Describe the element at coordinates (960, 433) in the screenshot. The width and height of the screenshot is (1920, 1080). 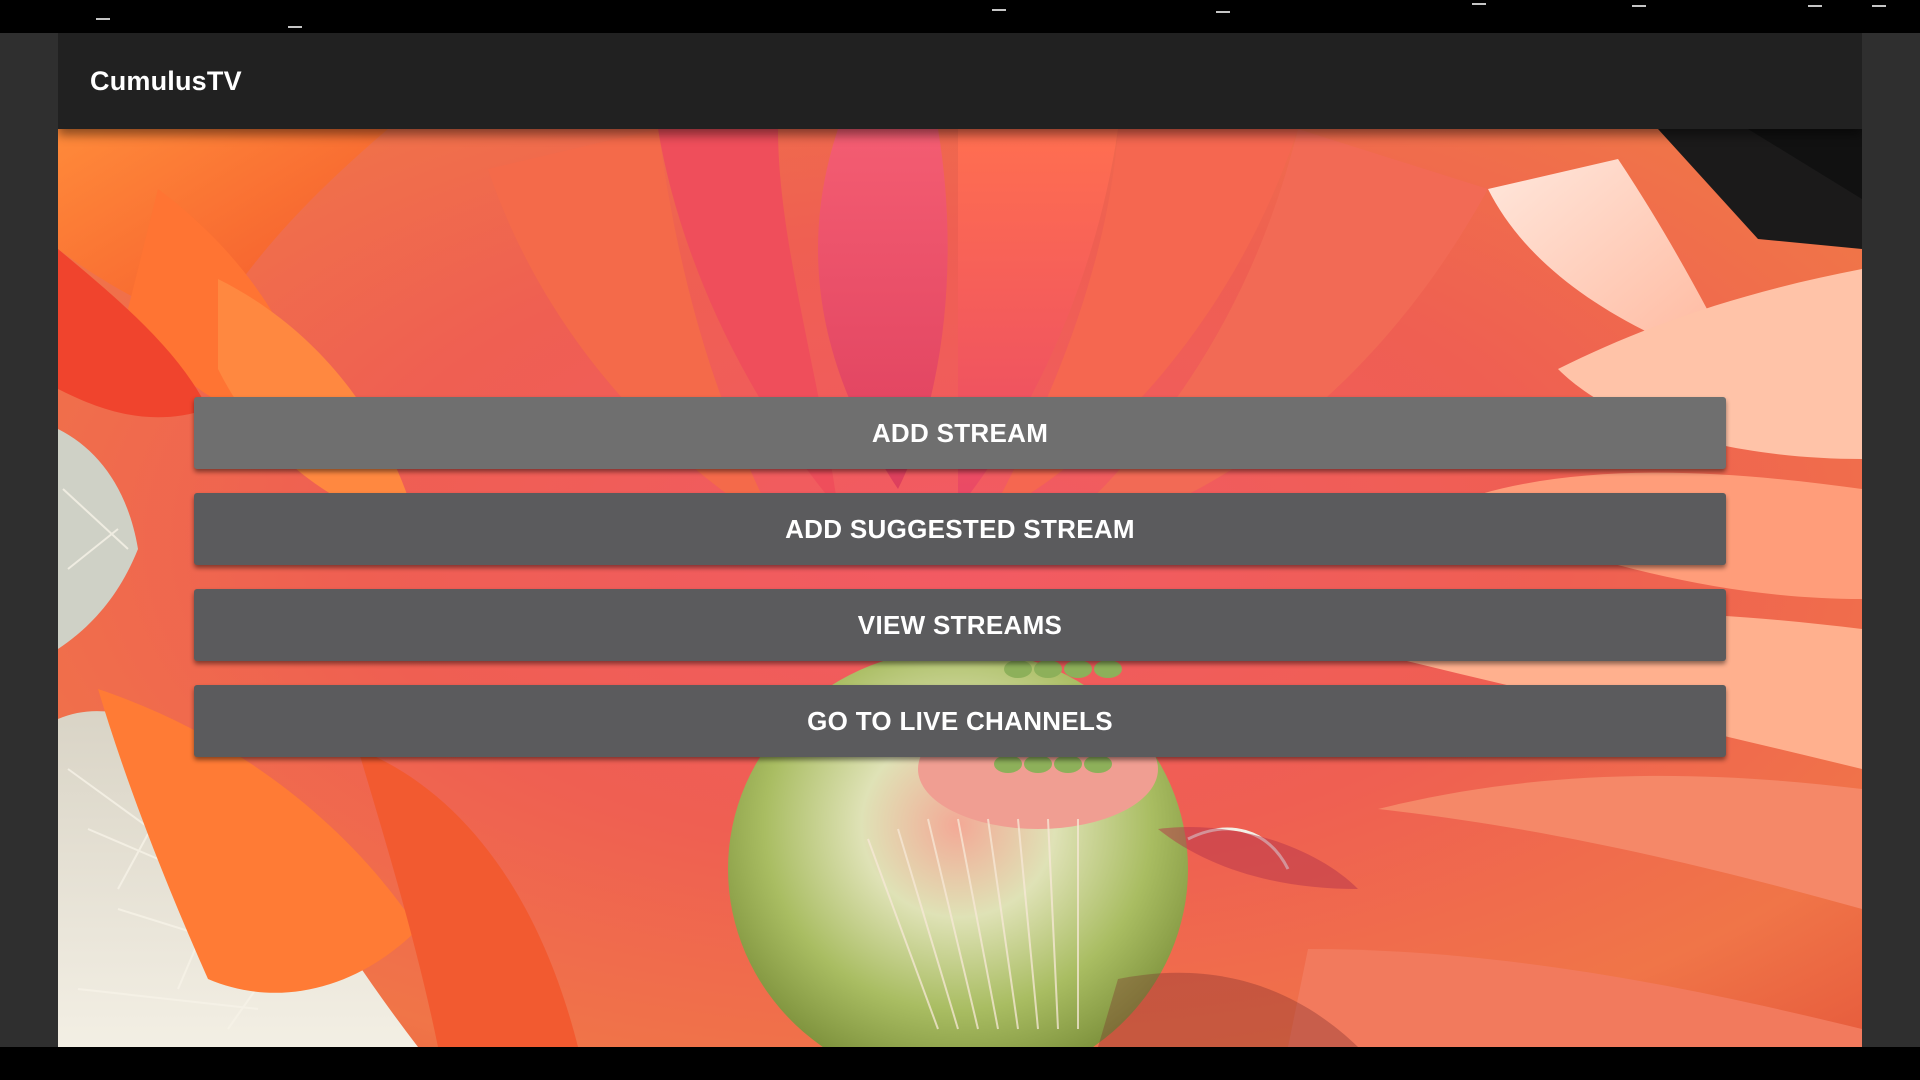
I see `add-stream-button: ADD STREAM` at that location.